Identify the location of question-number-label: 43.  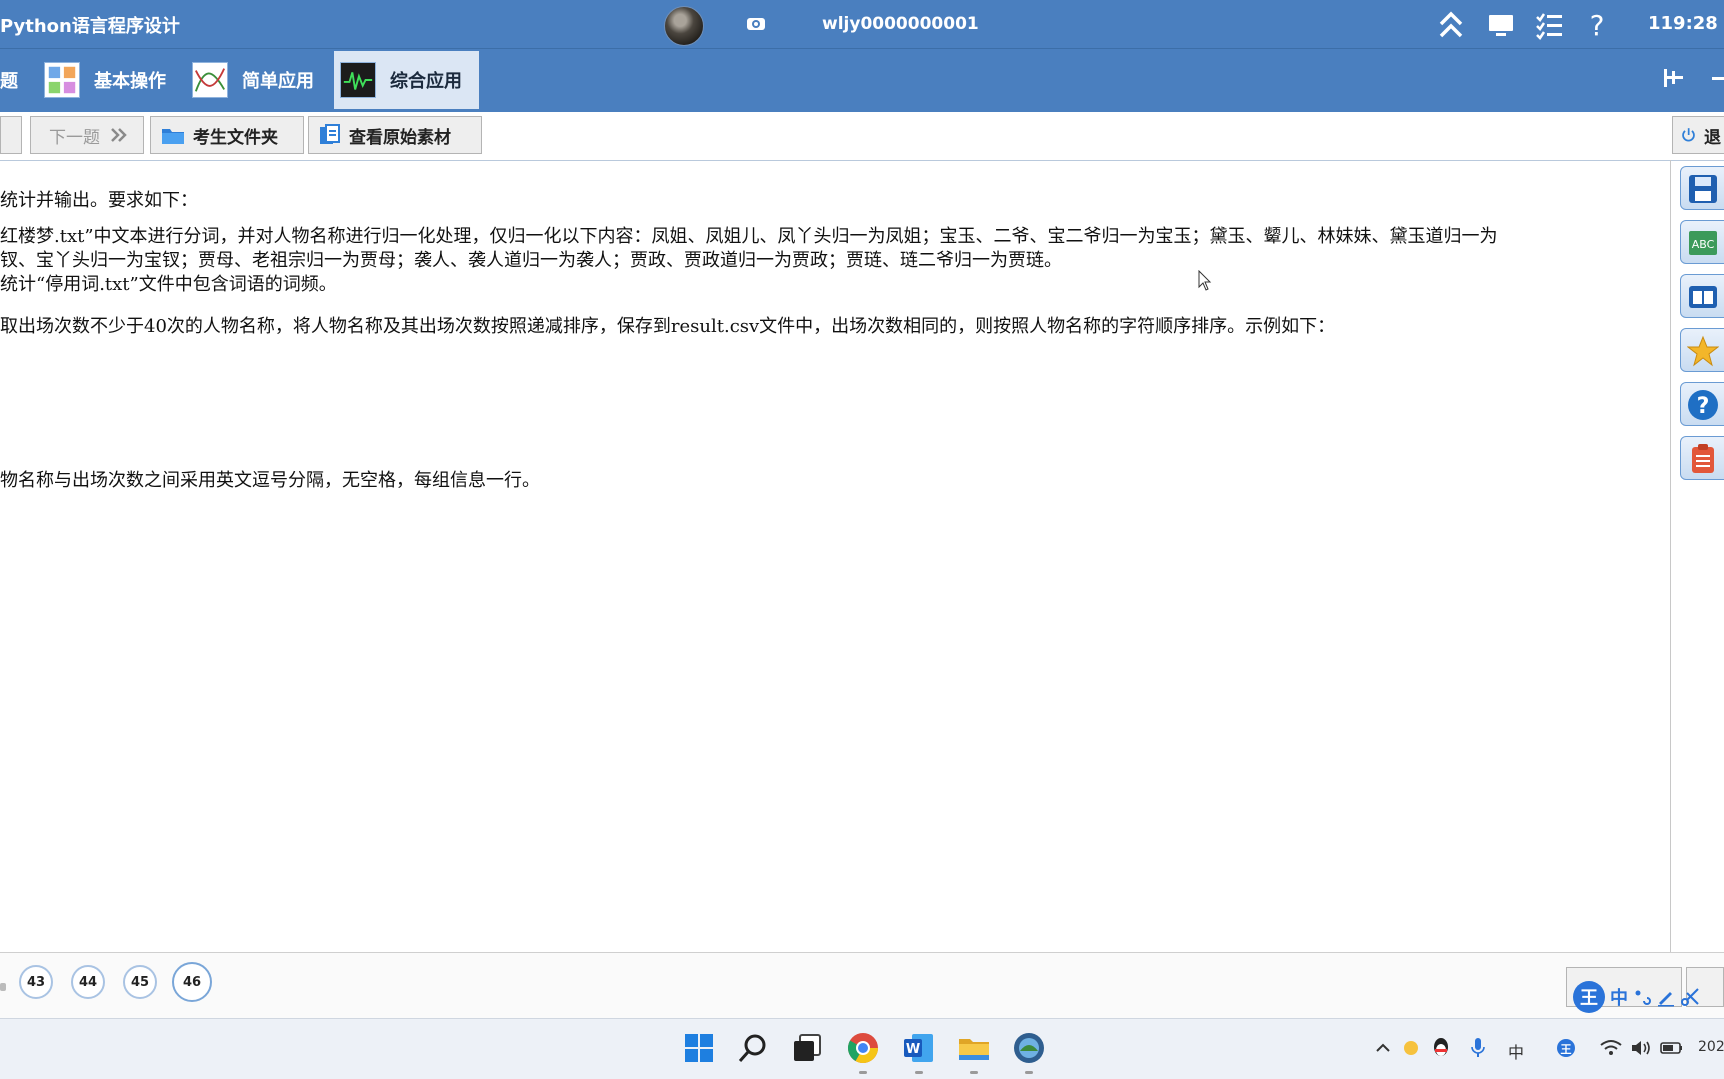
(36, 982).